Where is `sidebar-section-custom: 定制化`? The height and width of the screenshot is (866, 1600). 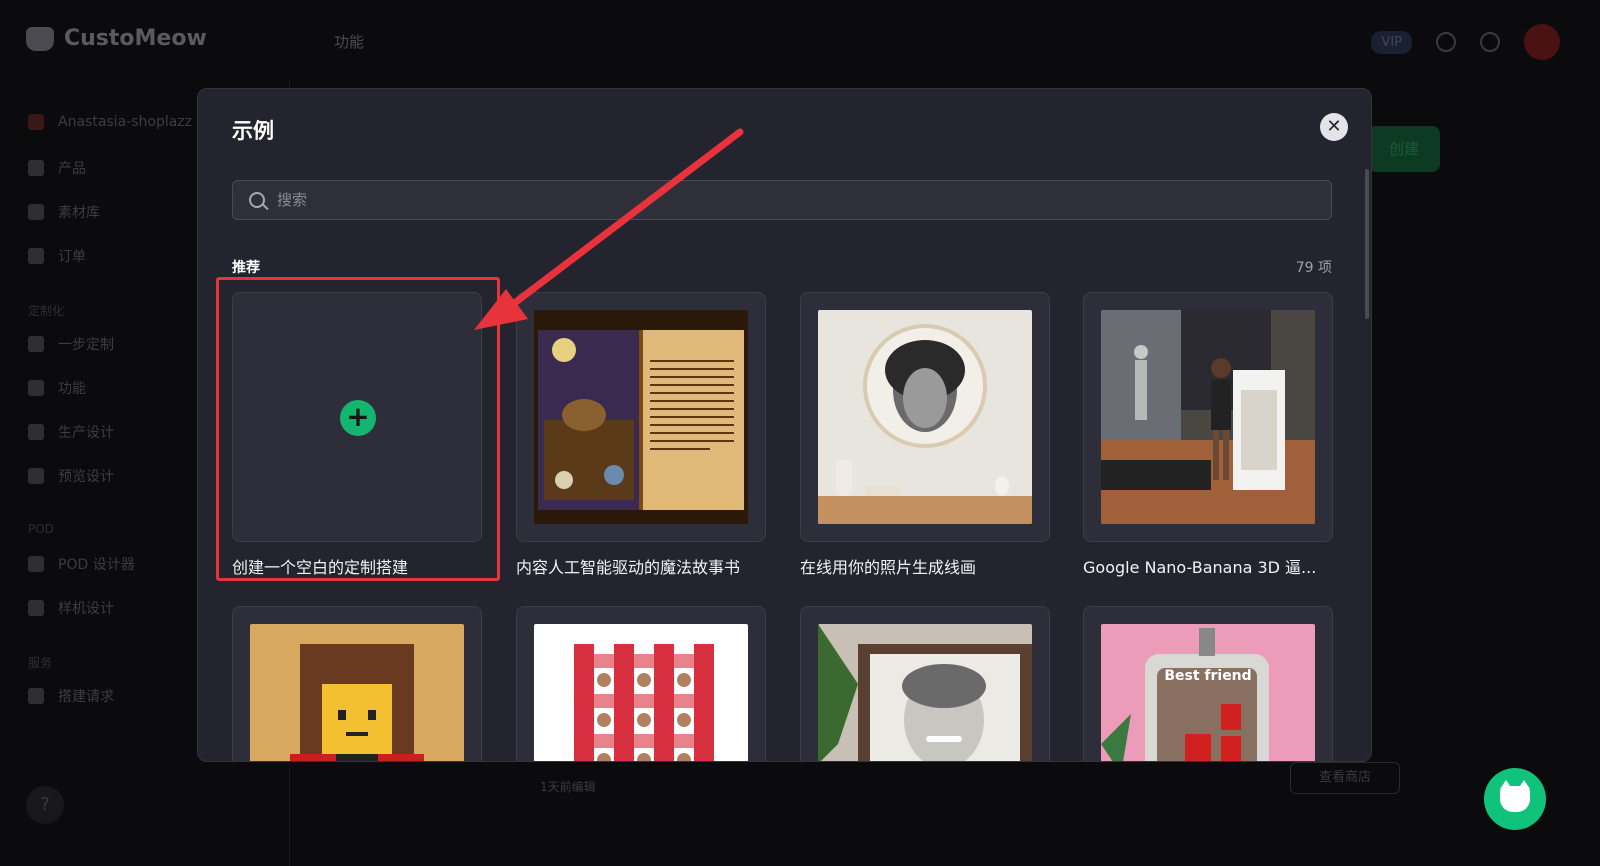 sidebar-section-custom: 定制化 is located at coordinates (46, 311).